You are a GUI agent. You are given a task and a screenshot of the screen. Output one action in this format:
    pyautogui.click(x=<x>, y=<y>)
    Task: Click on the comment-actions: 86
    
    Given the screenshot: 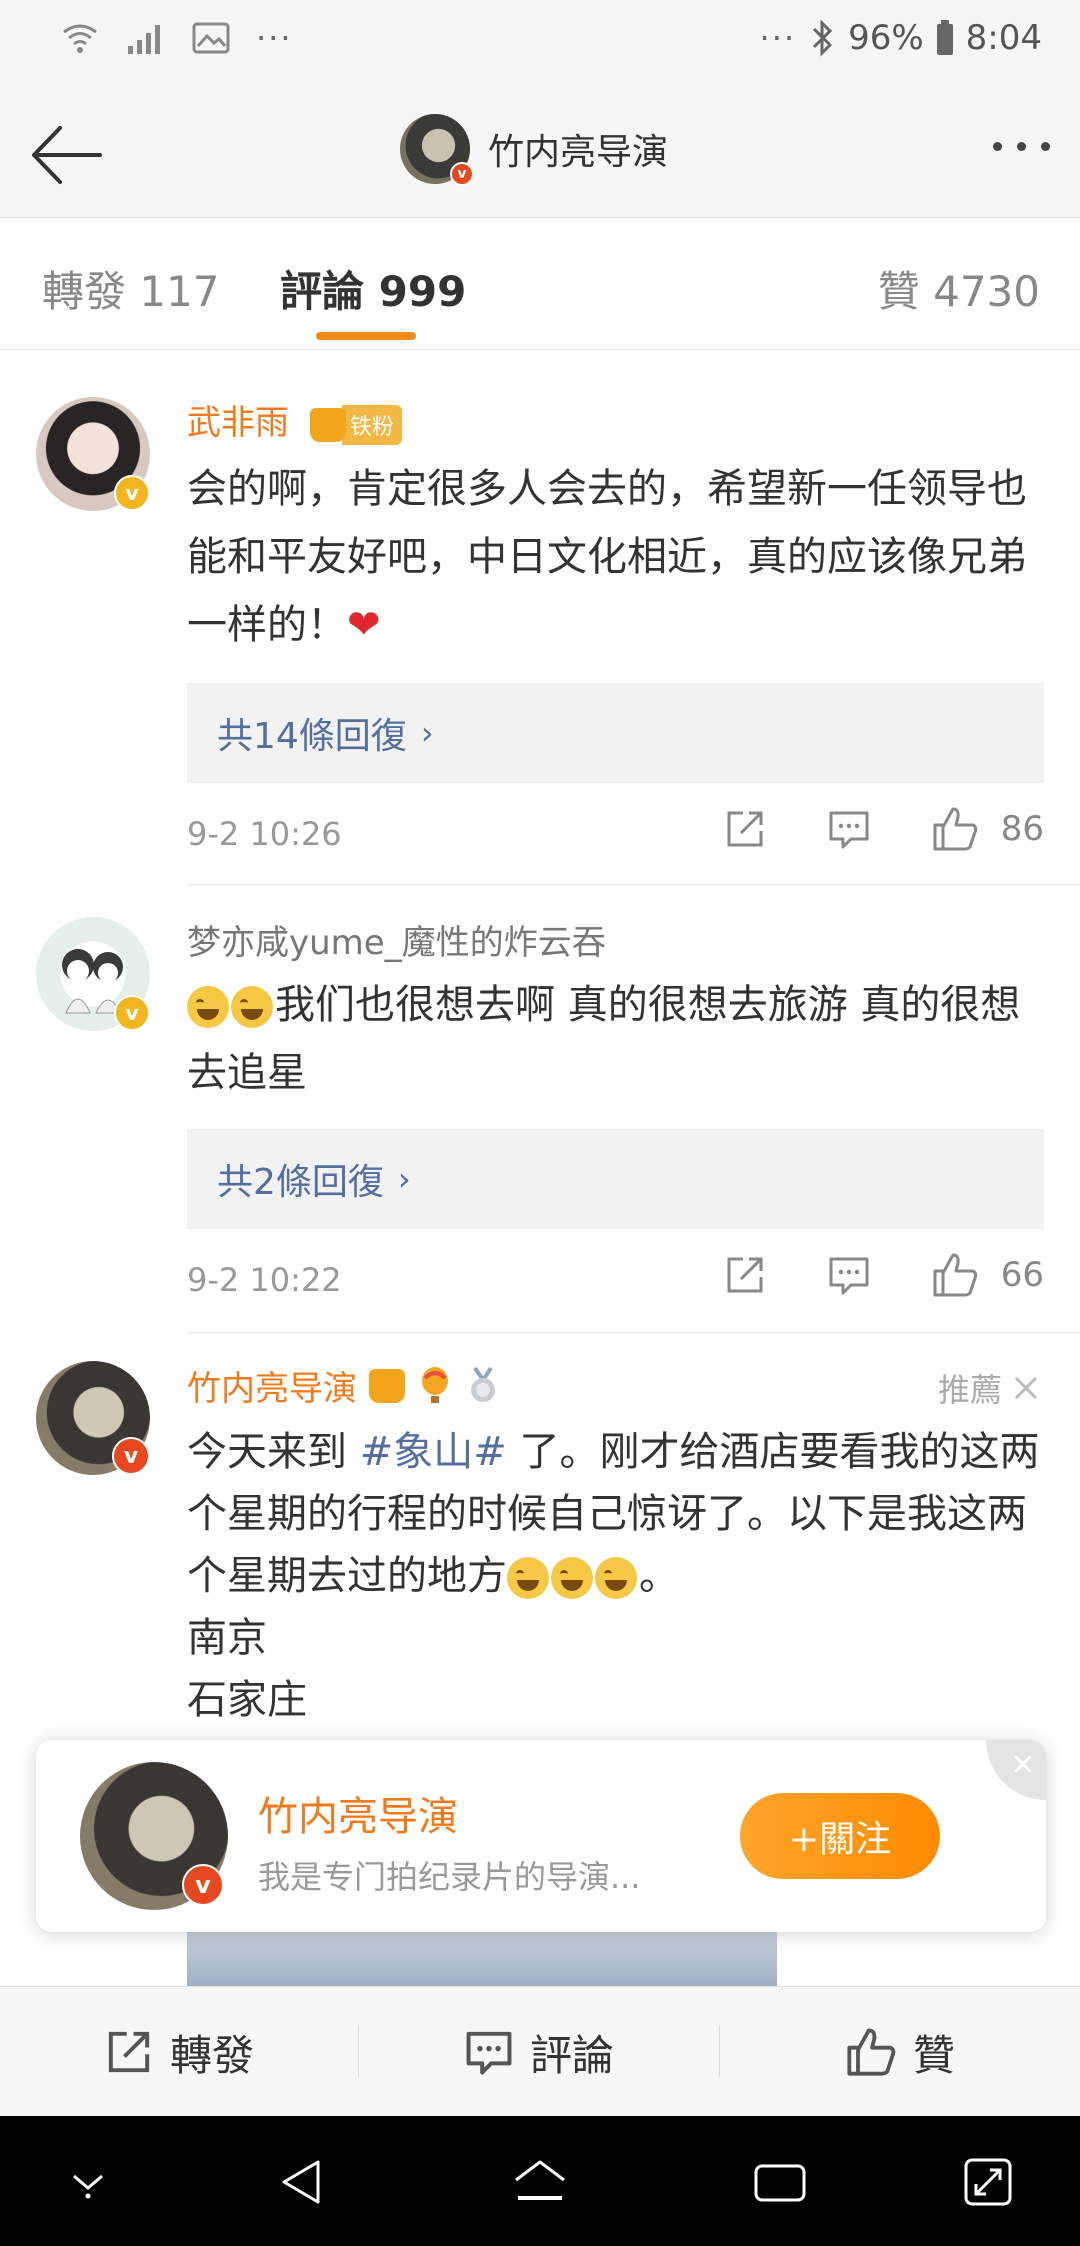 What is the action you would take?
    pyautogui.click(x=883, y=829)
    